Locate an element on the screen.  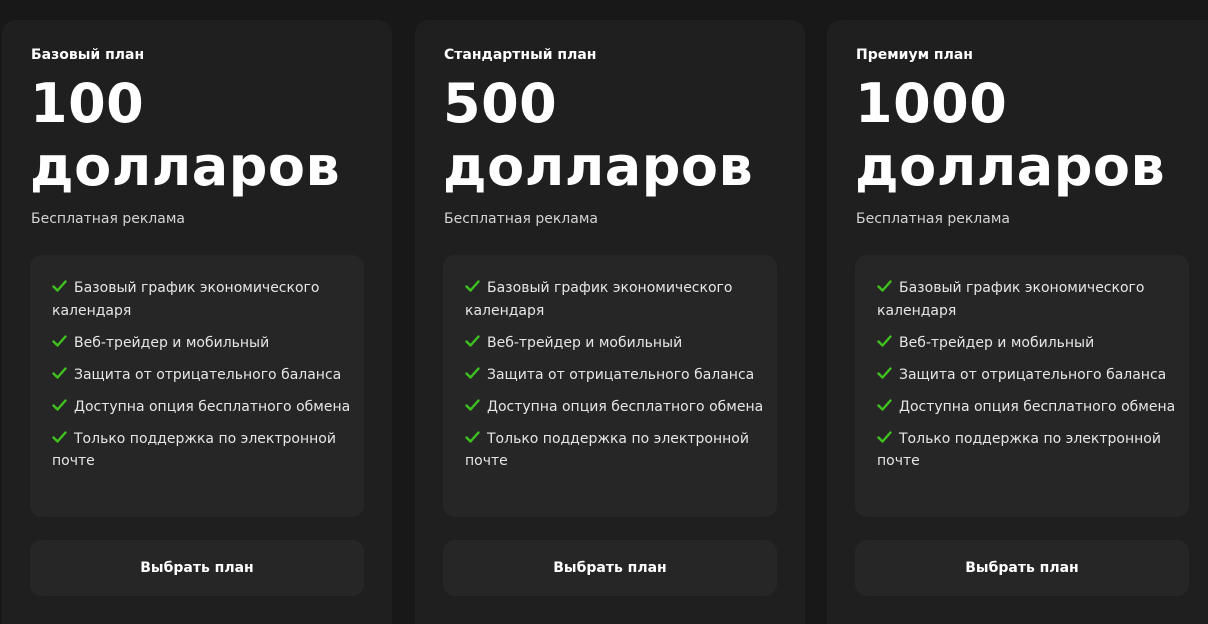
plan-price: 1000 долларов is located at coordinates (1010, 135).